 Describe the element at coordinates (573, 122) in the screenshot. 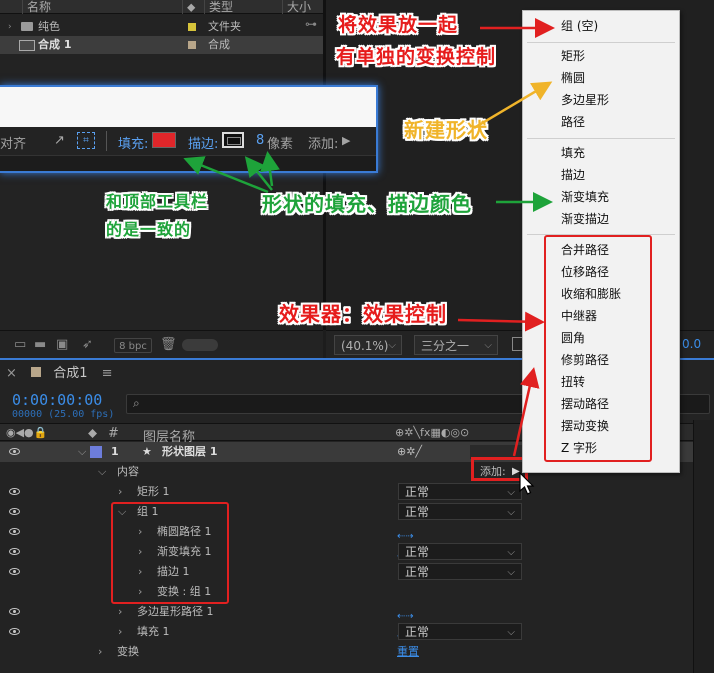

I see `menu-item-path: 路径` at that location.